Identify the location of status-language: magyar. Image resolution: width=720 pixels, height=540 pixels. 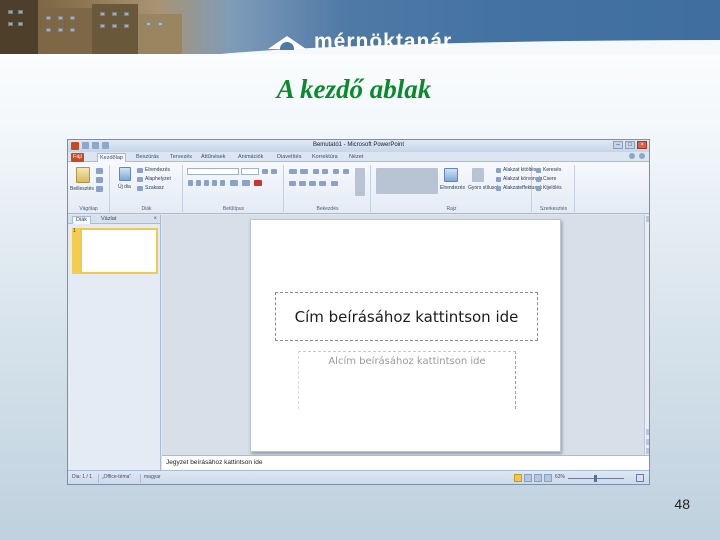
(152, 477).